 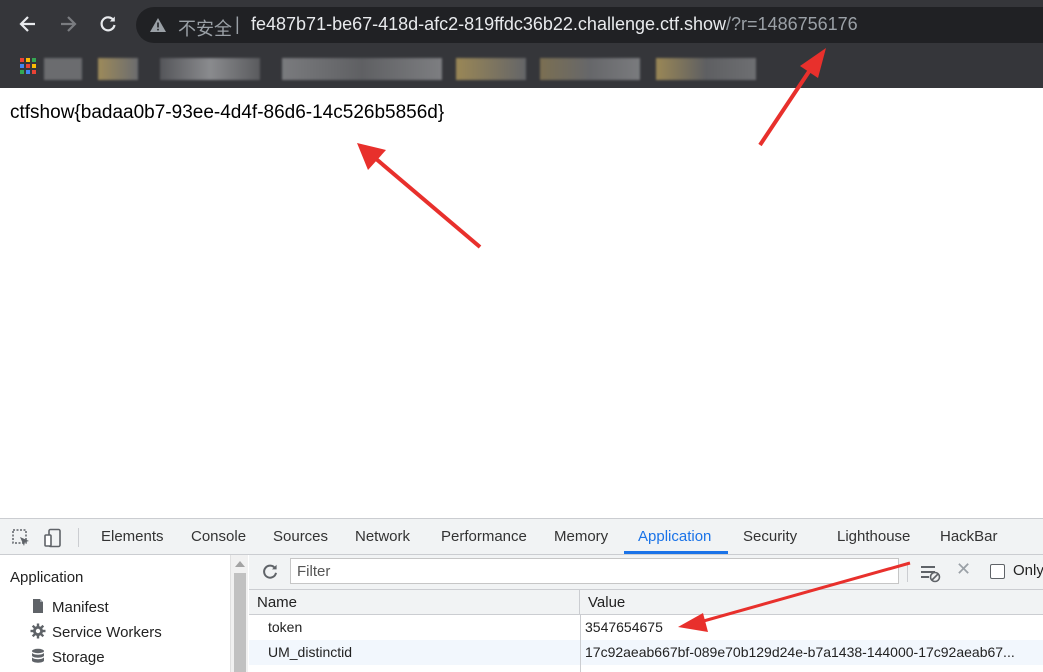 I want to click on tab-sources: Sources, so click(x=300, y=536).